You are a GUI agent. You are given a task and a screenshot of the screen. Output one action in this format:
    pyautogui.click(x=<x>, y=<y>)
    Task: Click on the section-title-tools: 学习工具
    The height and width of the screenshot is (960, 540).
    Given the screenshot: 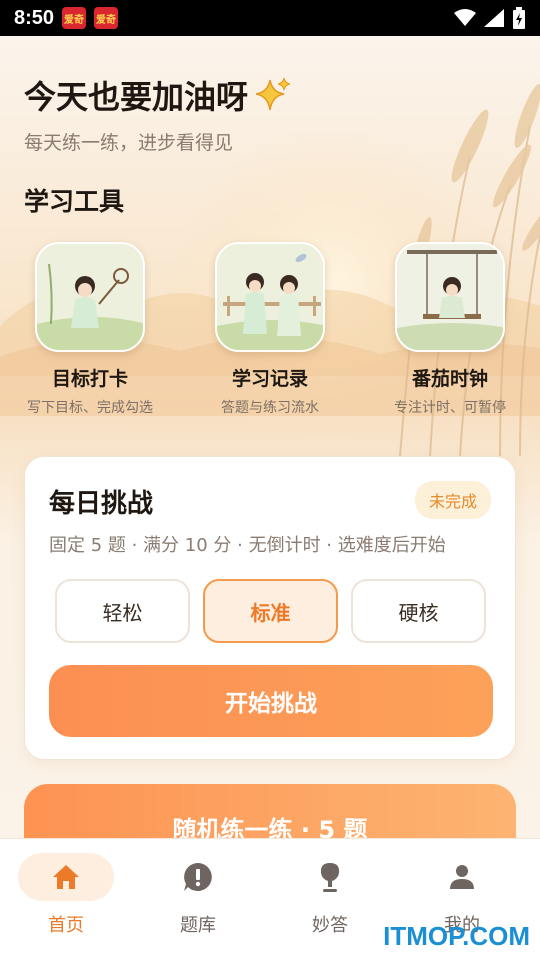 What is the action you would take?
    pyautogui.click(x=74, y=201)
    